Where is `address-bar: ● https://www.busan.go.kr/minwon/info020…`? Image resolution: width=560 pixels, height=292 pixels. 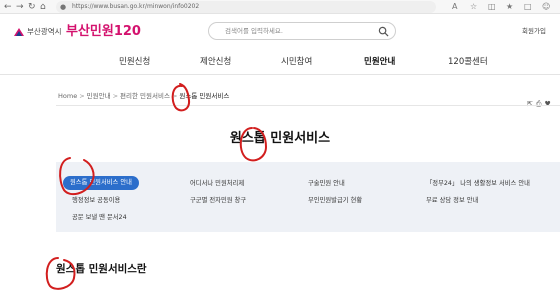
address-bar: ● https://www.busan.go.kr/minwon/info020… is located at coordinates (246, 7).